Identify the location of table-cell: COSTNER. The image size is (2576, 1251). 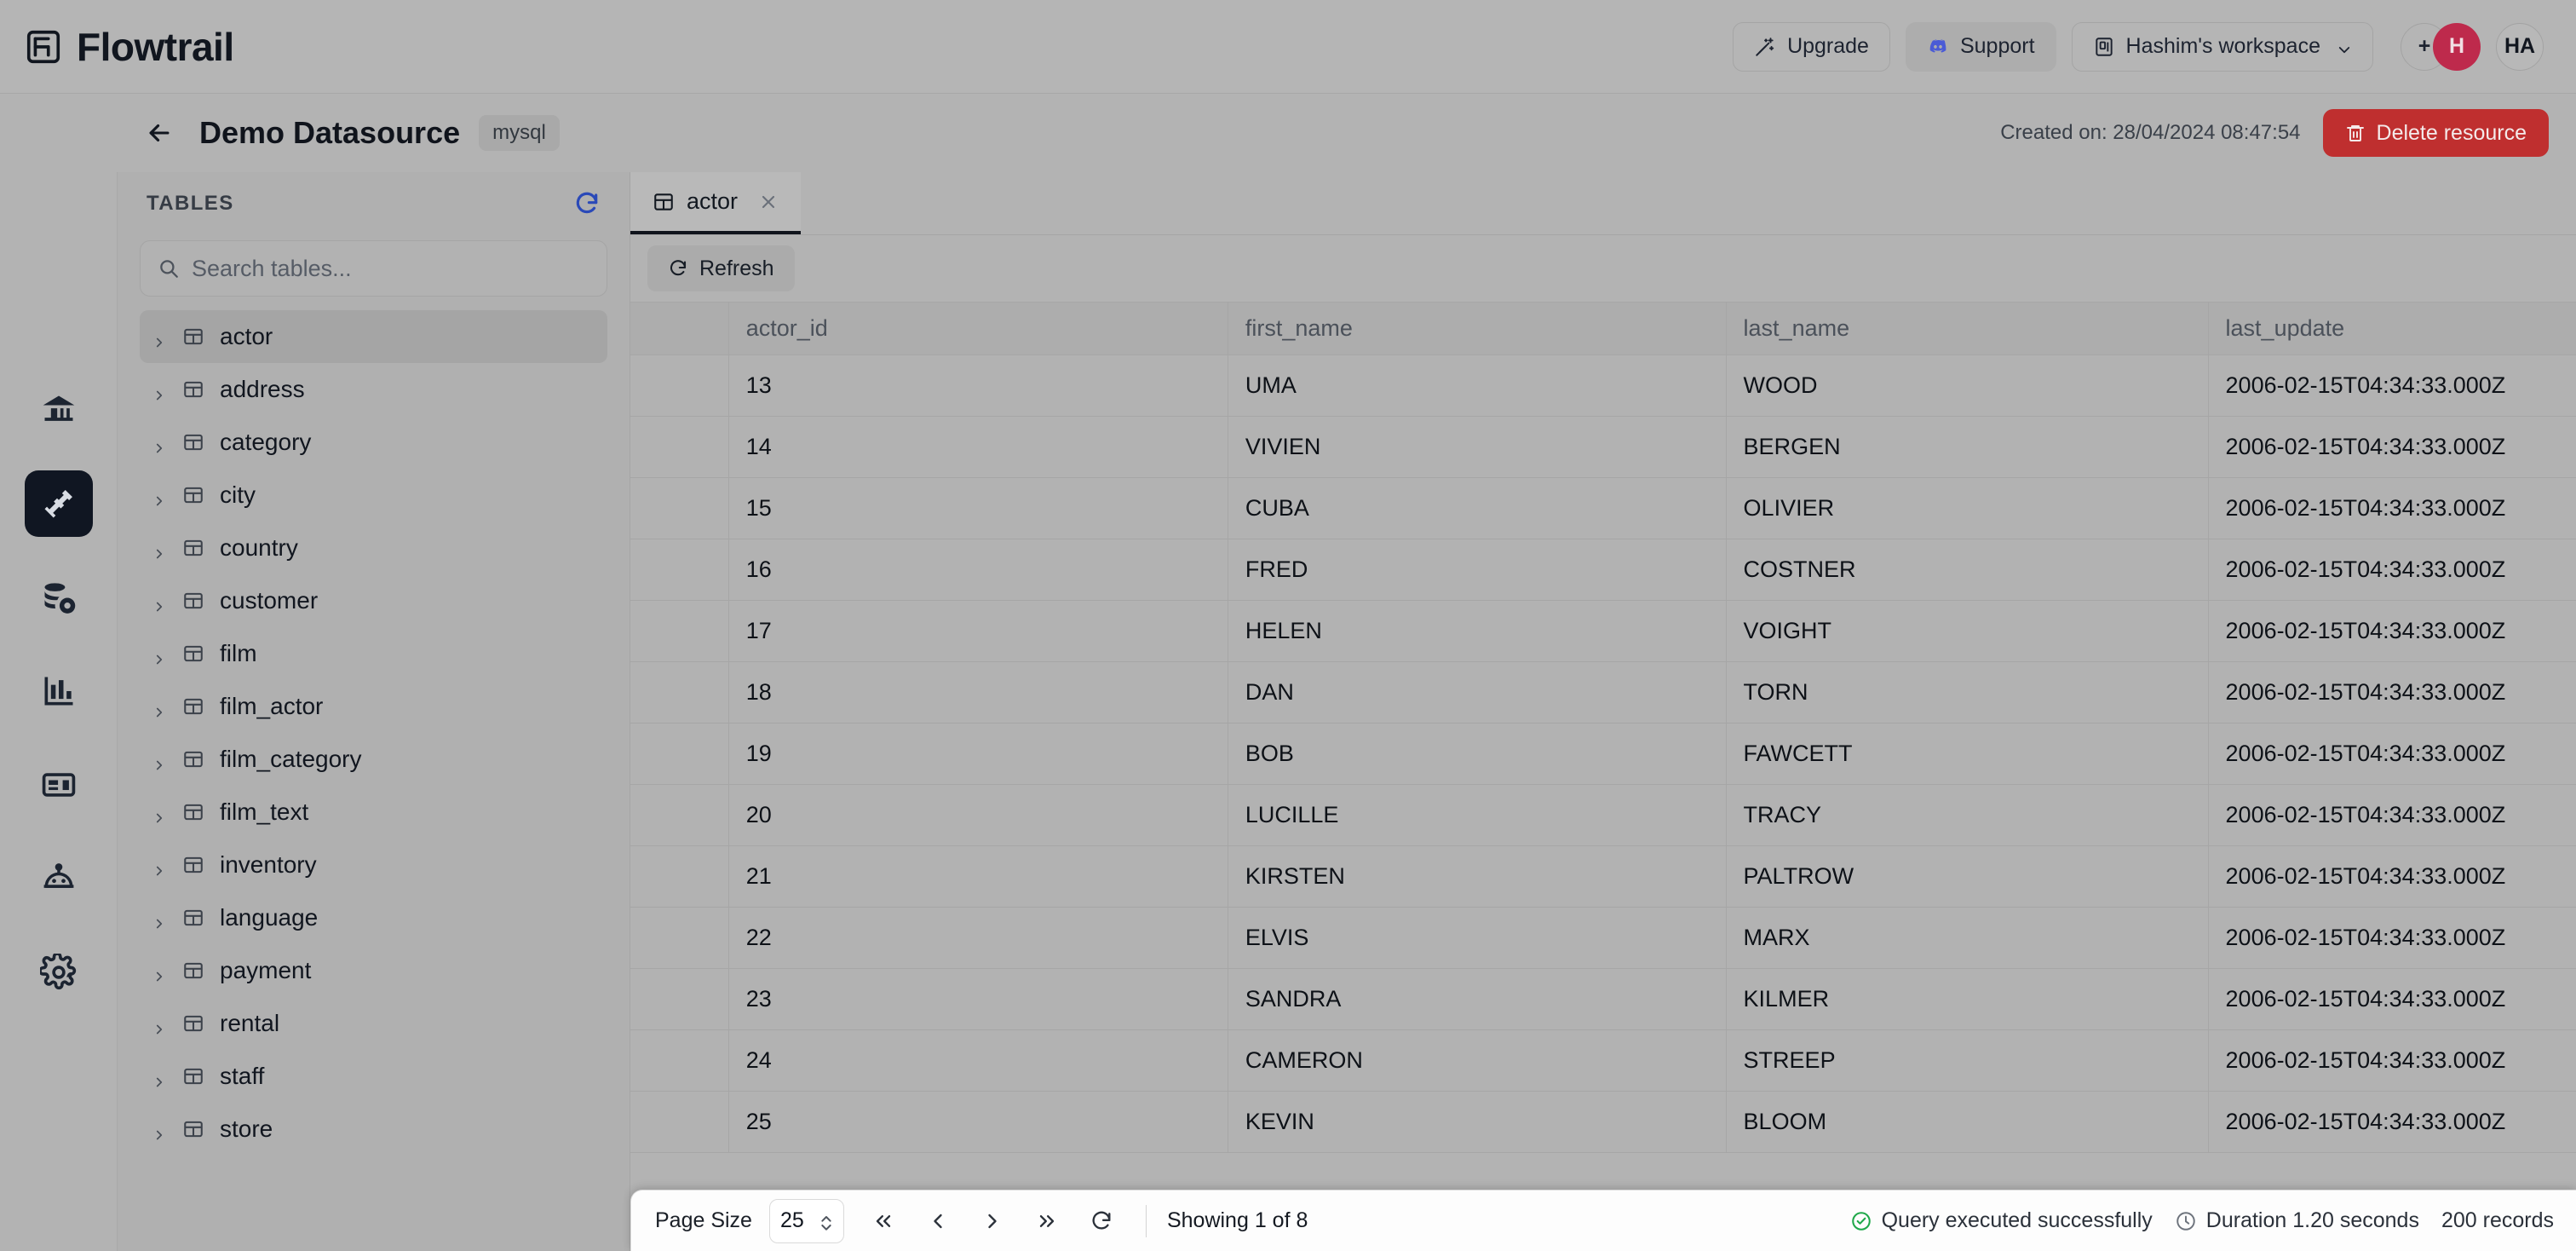
(1968, 570).